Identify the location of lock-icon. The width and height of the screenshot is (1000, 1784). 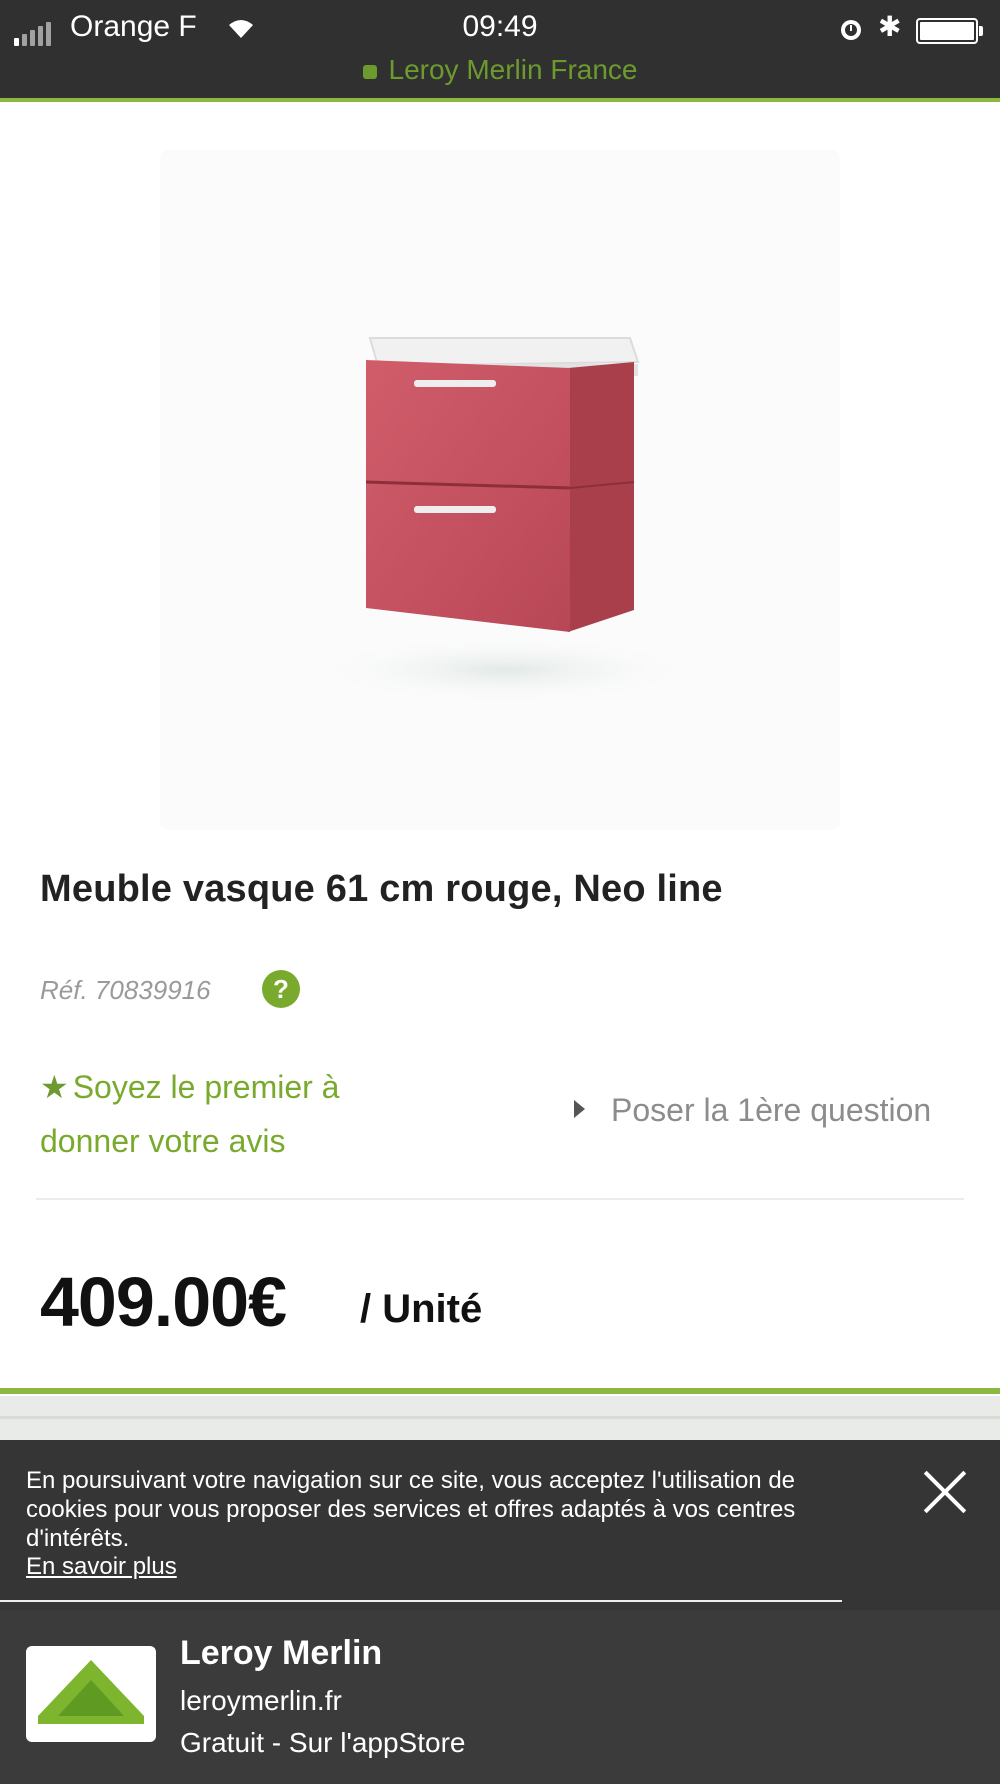
(369, 72).